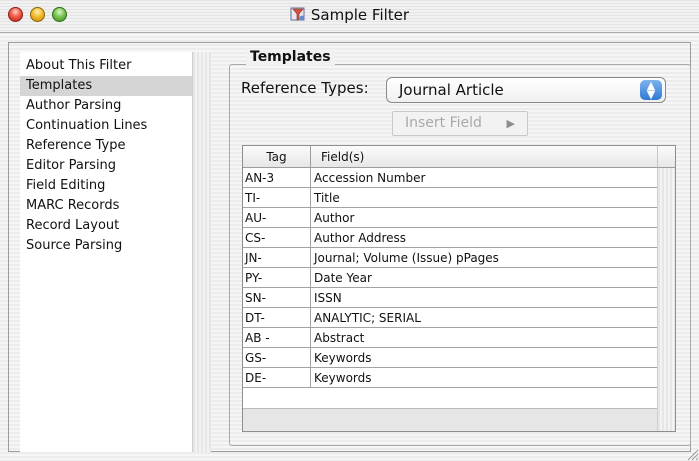 This screenshot has width=699, height=461. I want to click on table-scrollbar, so click(666, 299).